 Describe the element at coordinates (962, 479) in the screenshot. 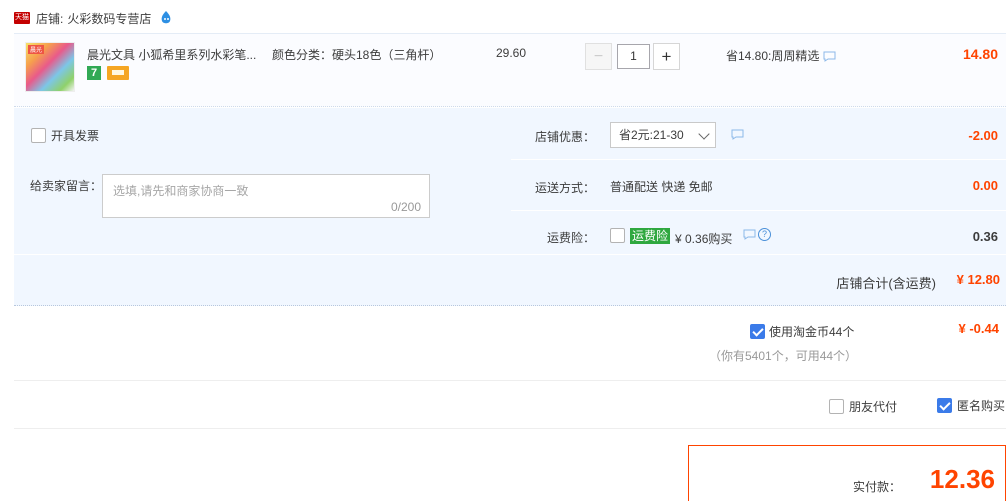

I see `payment-total: 12.36` at that location.